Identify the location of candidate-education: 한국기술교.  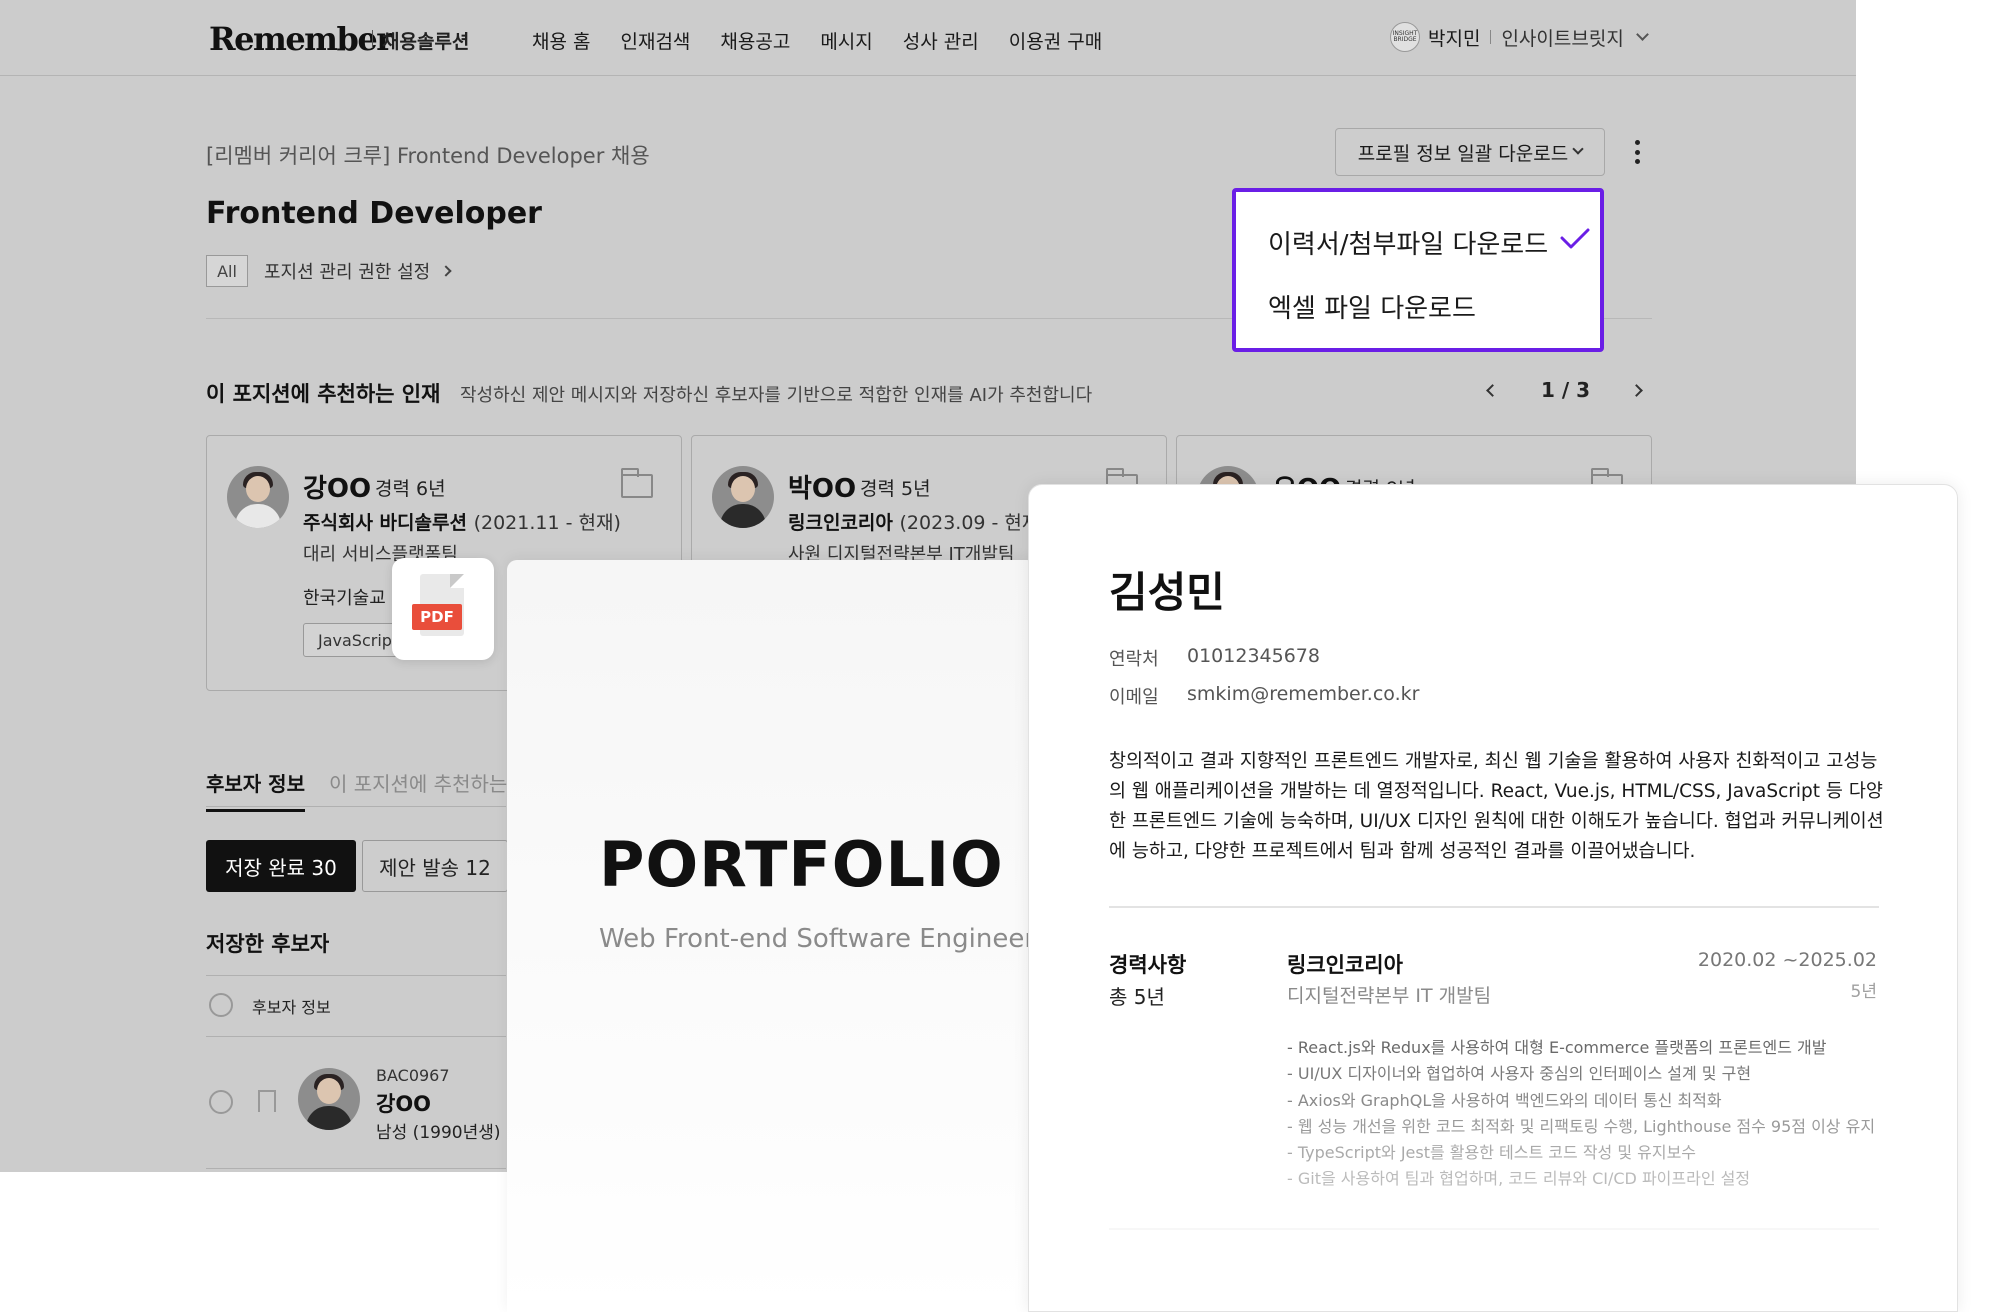
(344, 598).